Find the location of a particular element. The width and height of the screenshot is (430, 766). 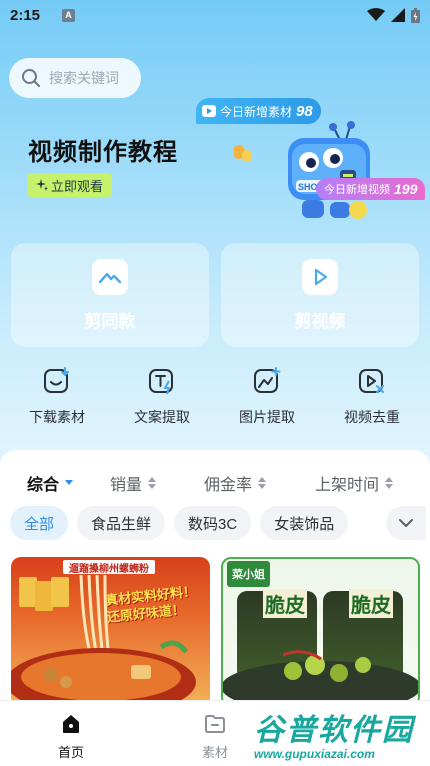

video-badge-icon is located at coordinates (209, 111).